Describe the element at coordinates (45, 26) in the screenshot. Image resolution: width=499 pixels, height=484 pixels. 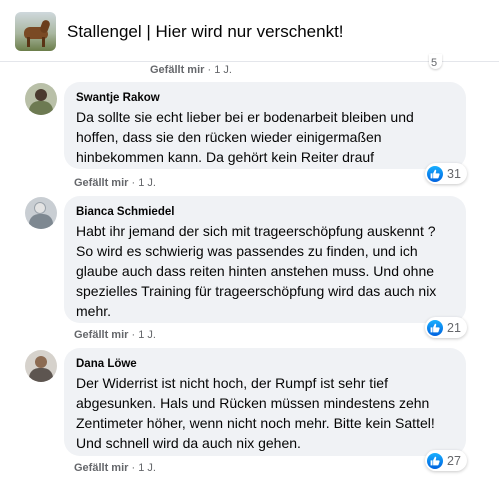
I see `horse-neck-shape` at that location.